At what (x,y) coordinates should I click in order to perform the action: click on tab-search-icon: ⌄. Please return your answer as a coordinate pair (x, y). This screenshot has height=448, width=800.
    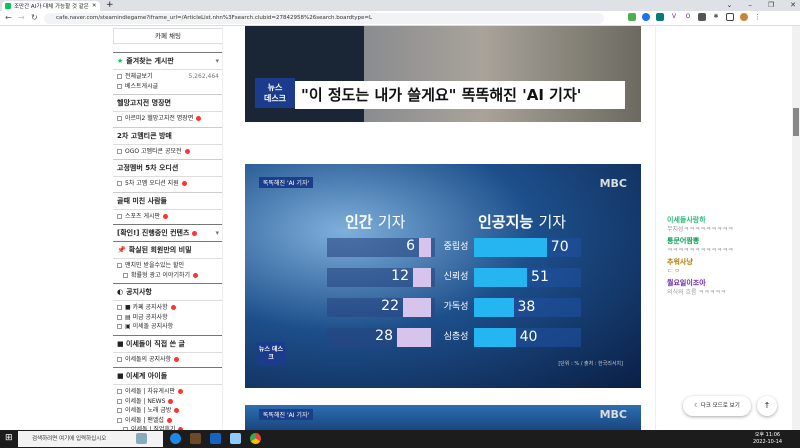
    Looking at the image, I should click on (729, 5).